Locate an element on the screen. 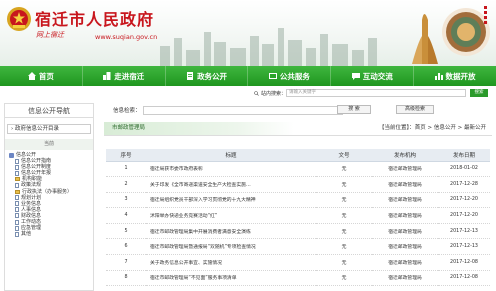  tree-item: 其他 is located at coordinates (51, 234).